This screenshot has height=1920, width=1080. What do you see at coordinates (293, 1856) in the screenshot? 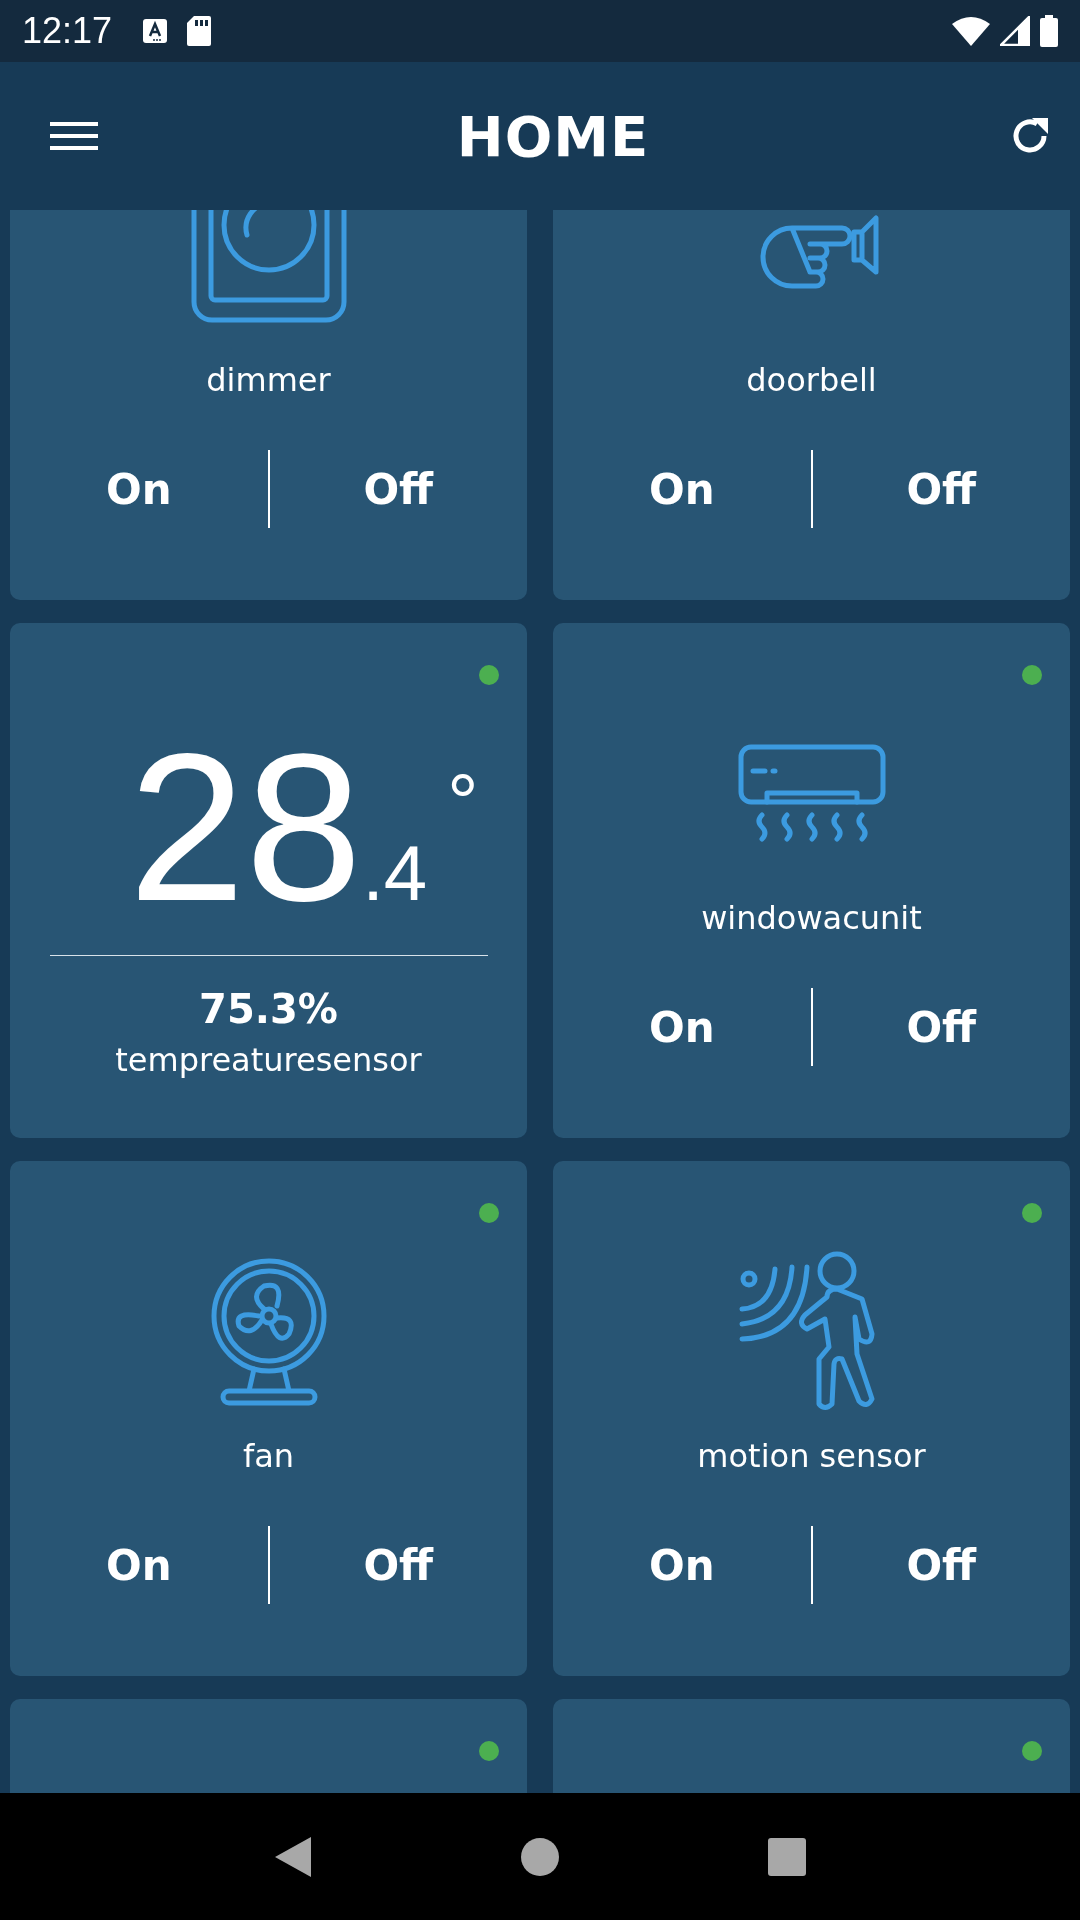
I see `back-icon` at bounding box center [293, 1856].